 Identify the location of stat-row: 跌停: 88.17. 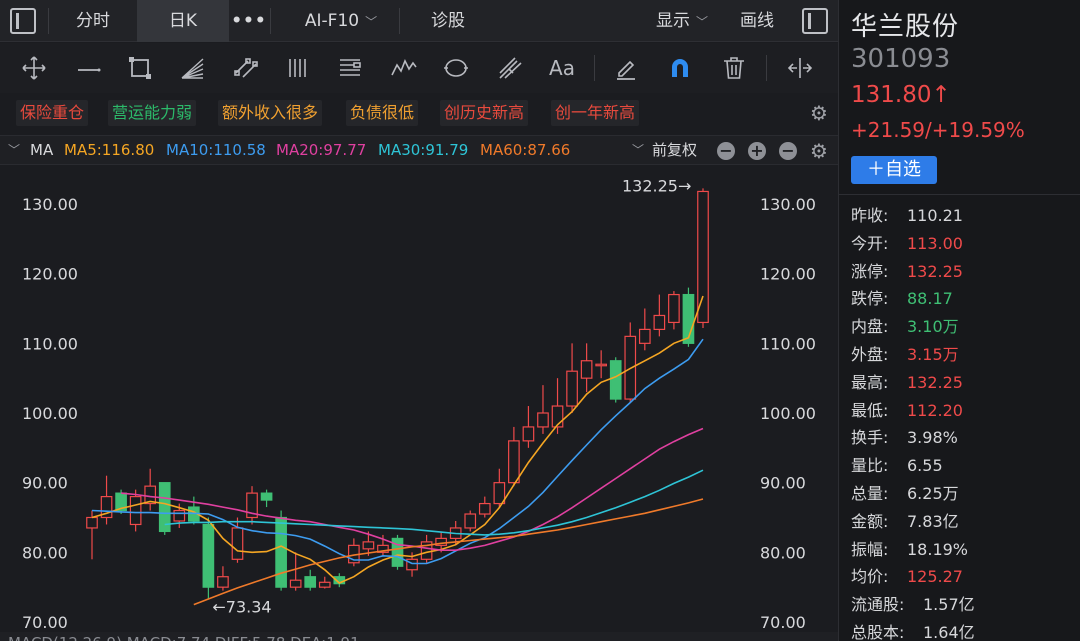
(965, 299).